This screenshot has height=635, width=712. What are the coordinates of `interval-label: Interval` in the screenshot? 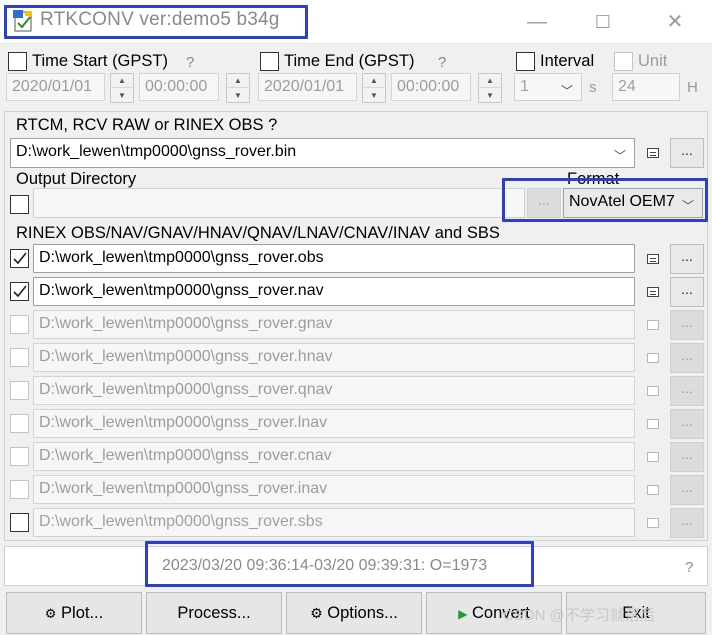 It's located at (567, 61).